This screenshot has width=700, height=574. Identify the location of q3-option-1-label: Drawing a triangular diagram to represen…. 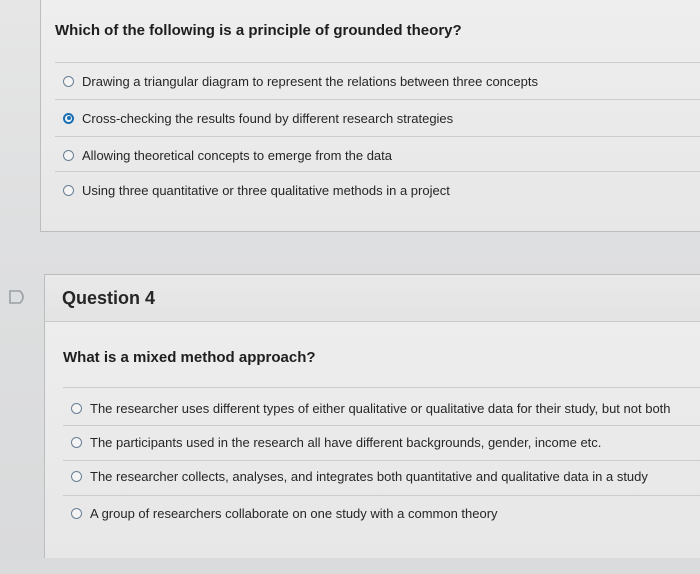
(310, 81).